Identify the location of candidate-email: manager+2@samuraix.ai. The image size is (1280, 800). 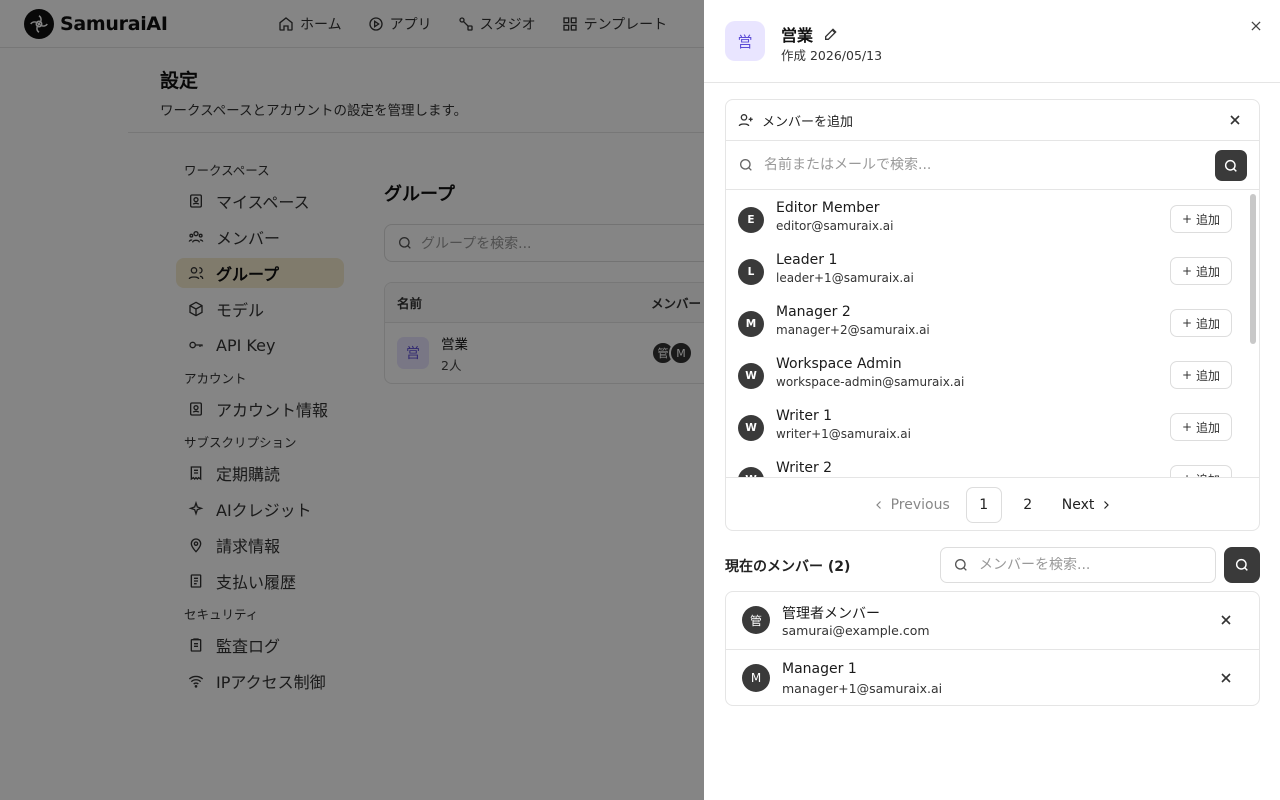
(853, 330).